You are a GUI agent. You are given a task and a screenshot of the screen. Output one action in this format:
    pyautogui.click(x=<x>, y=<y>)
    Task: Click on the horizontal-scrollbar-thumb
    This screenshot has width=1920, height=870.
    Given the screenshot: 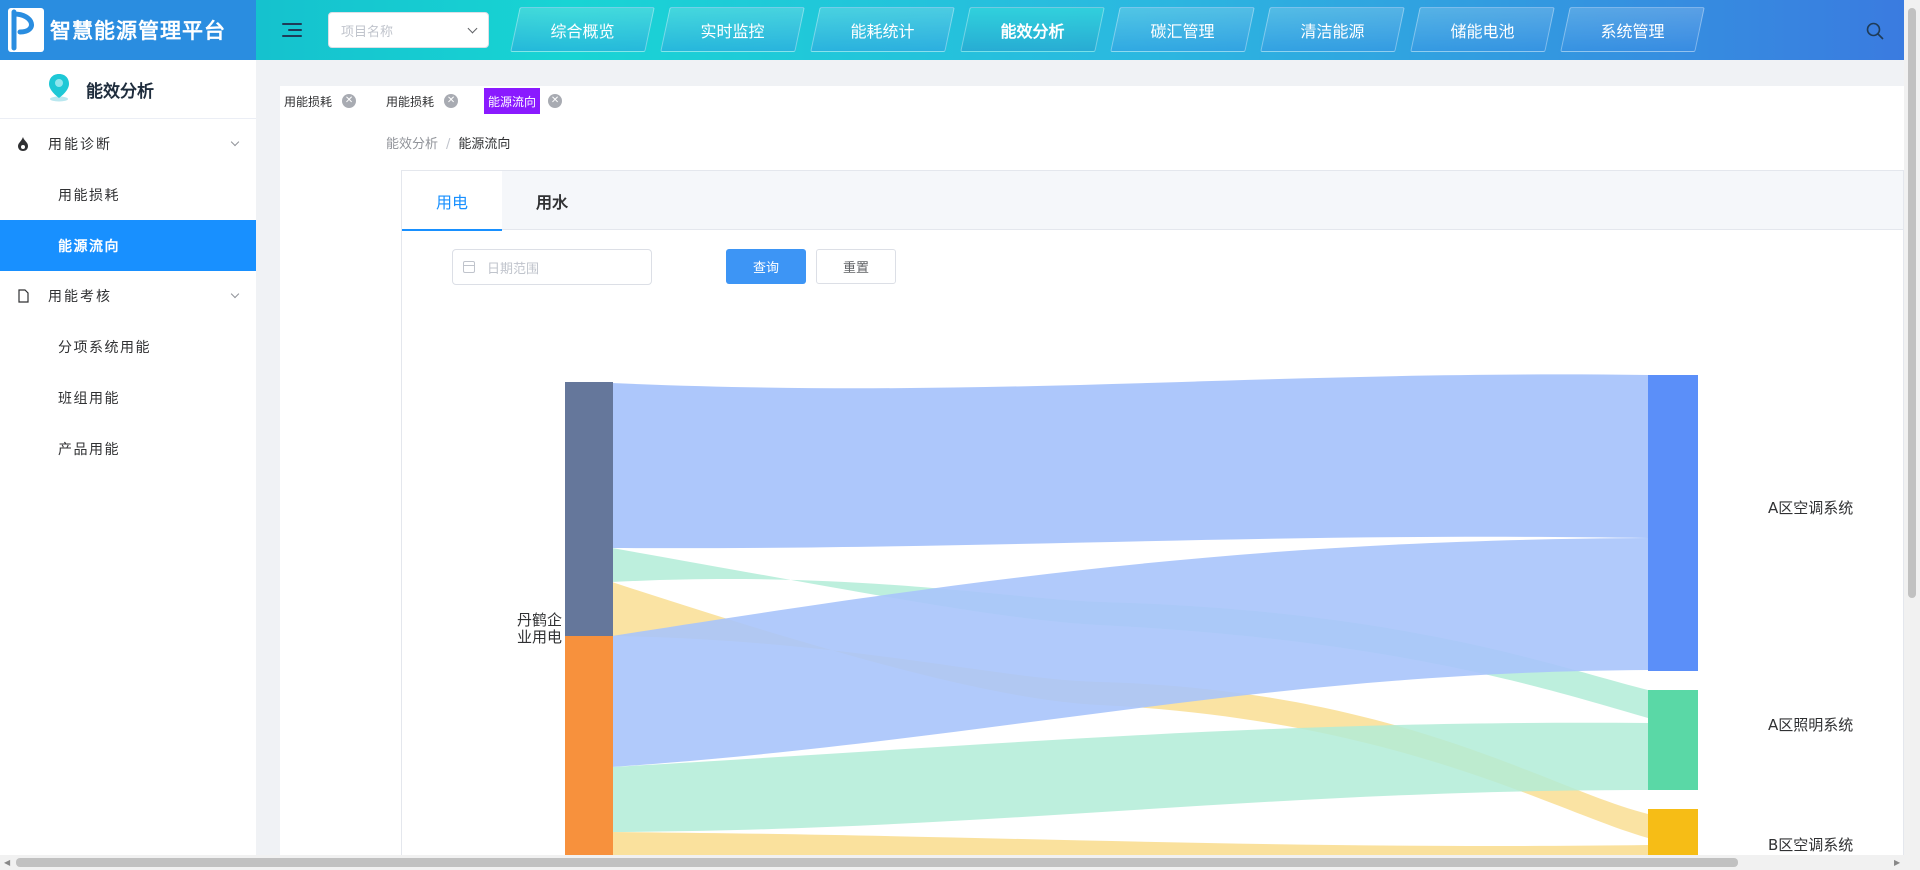 What is the action you would take?
    pyautogui.click(x=877, y=862)
    